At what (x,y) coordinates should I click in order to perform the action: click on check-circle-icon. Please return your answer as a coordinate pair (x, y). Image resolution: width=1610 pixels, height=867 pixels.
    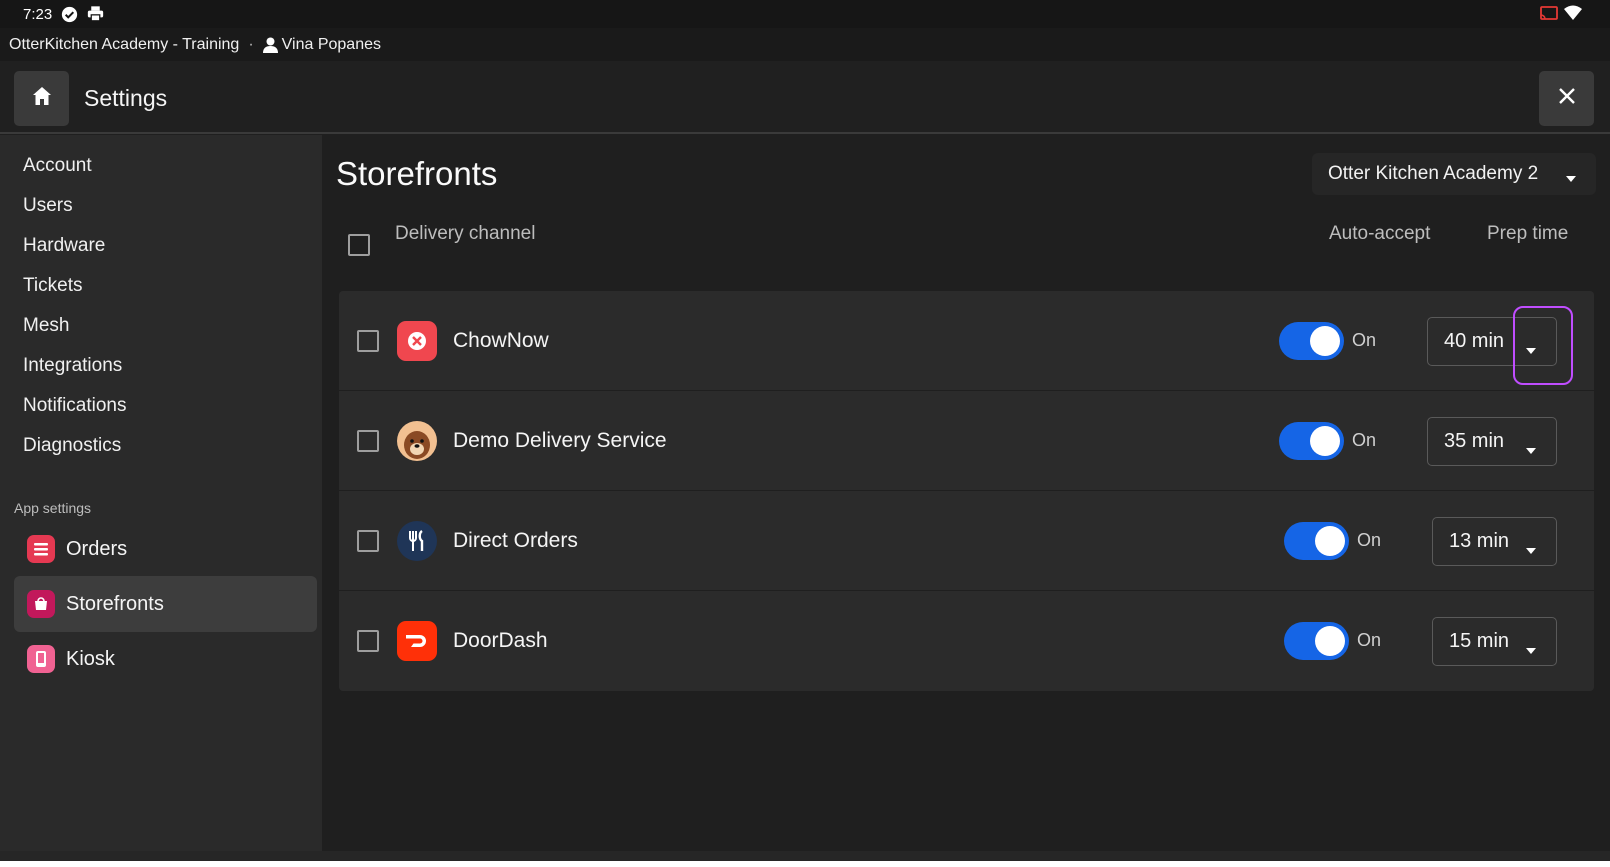
    Looking at the image, I should click on (69, 14).